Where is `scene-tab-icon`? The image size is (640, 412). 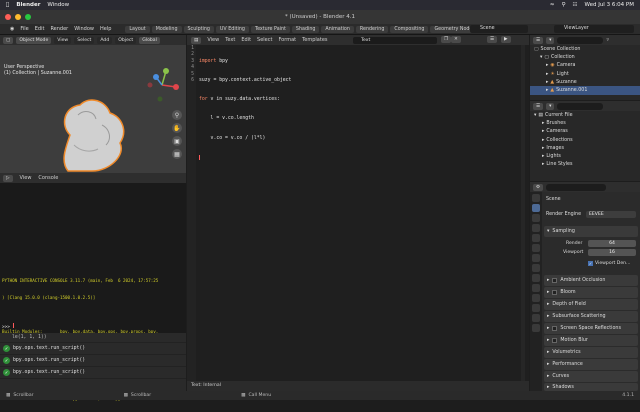 scene-tab-icon is located at coordinates (536, 238).